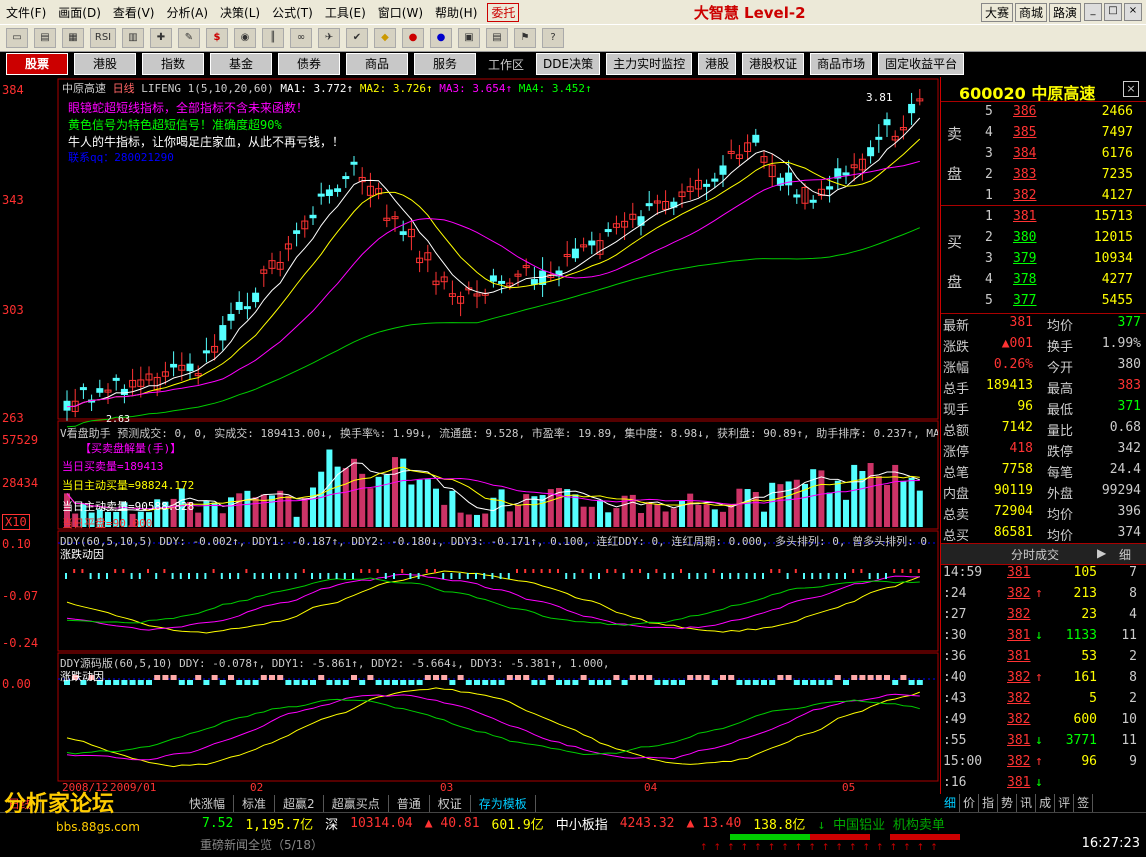 Image resolution: width=1146 pixels, height=857 pixels. What do you see at coordinates (1041, 743) in the screenshot?
I see `tick-row: :55 381 ↓ 3771 11` at bounding box center [1041, 743].